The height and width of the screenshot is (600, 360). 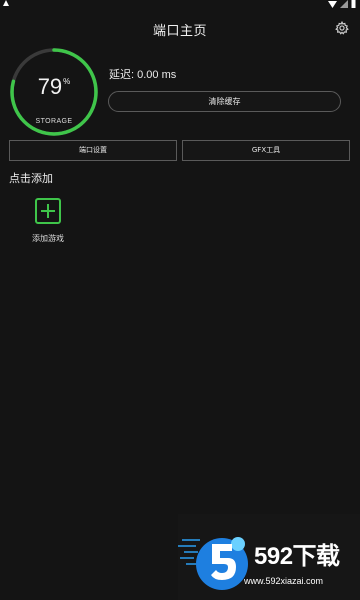 I want to click on status-bar, so click(x=180, y=4).